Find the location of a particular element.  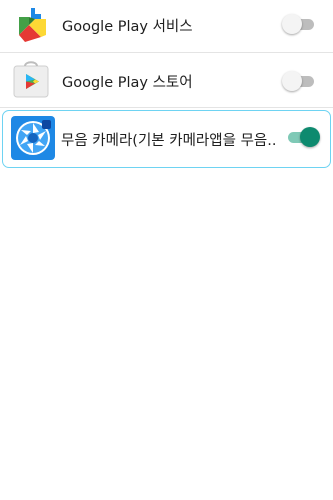

app-row-google-play-store: Google Play 스토어 is located at coordinates (166, 81).